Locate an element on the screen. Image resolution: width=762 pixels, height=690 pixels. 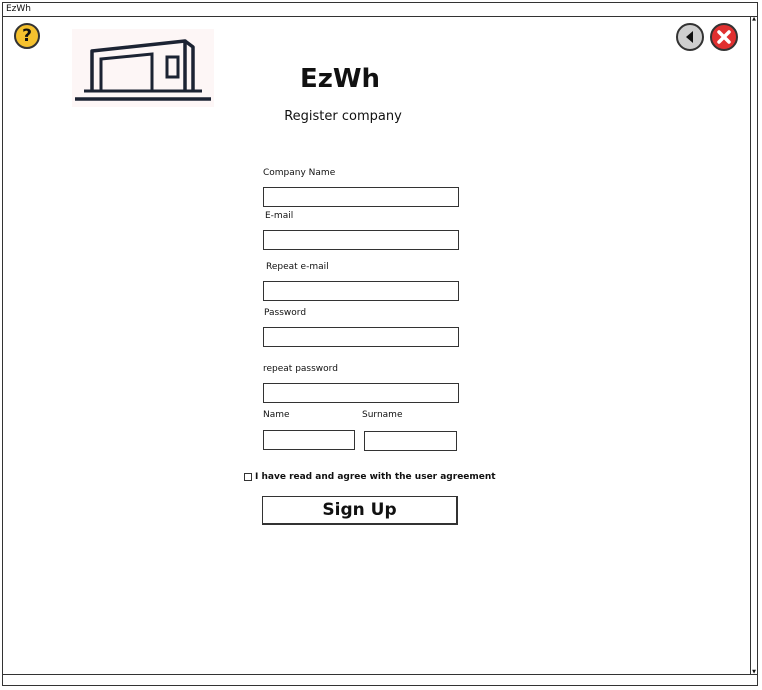
name-label: Name is located at coordinates (276, 415).